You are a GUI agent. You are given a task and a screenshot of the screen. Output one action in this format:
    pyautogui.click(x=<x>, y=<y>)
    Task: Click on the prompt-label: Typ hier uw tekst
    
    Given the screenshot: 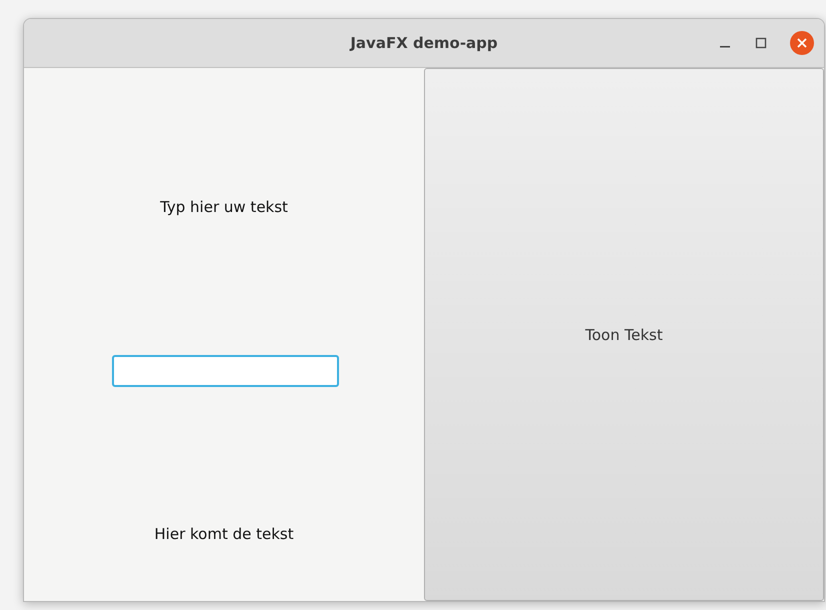 What is the action you would take?
    pyautogui.click(x=224, y=207)
    